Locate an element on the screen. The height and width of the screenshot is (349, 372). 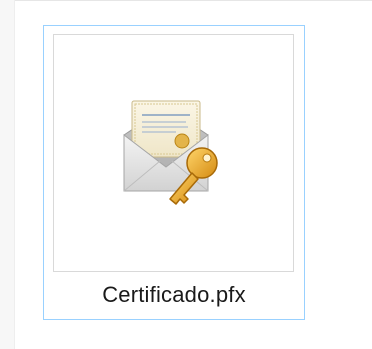
certificate-envelope-key-icon is located at coordinates (170, 152).